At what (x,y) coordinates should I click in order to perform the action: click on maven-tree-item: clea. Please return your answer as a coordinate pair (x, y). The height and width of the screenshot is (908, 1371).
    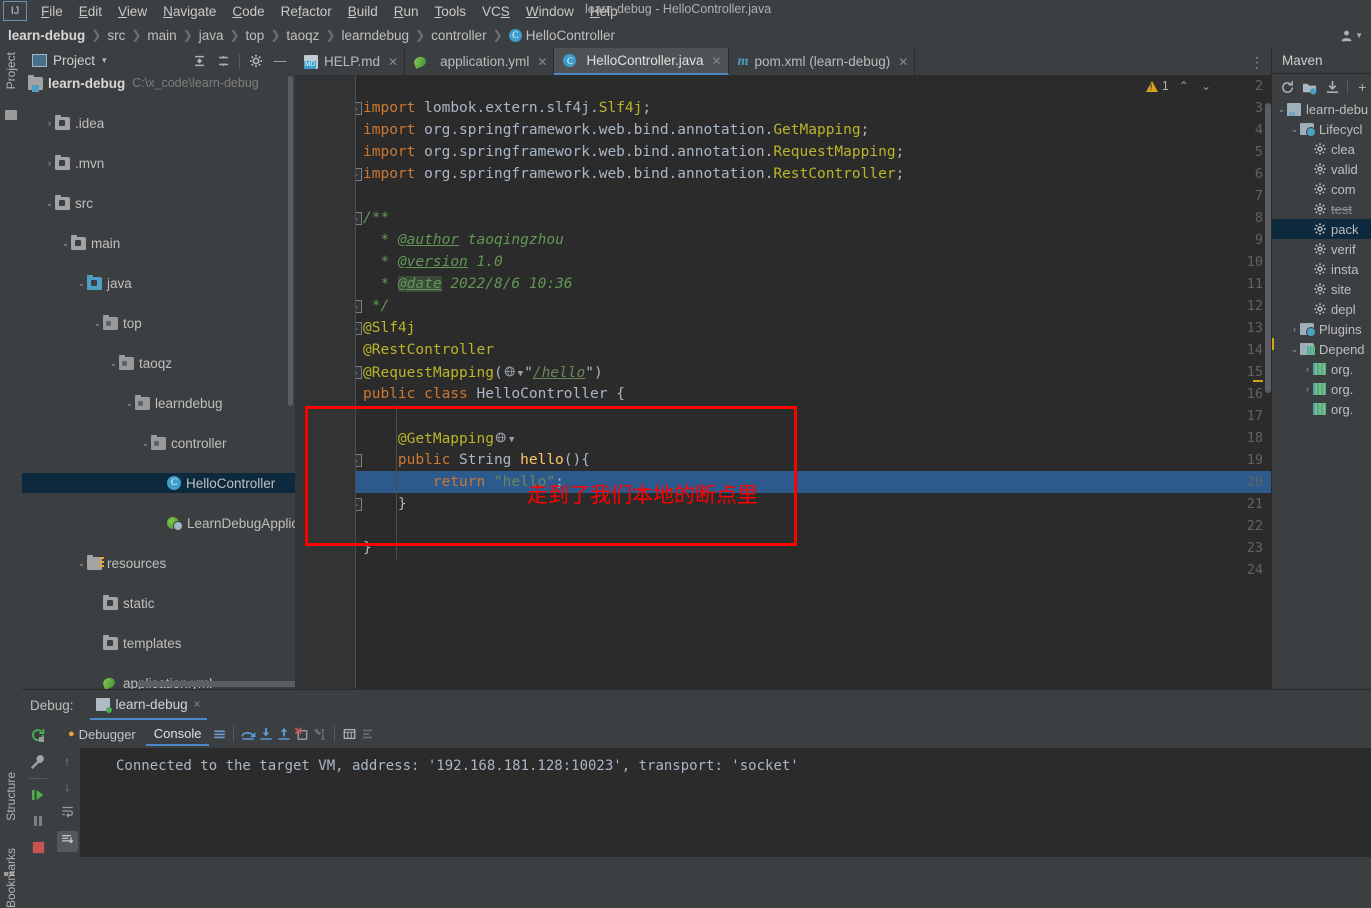
    Looking at the image, I should click on (1321, 149).